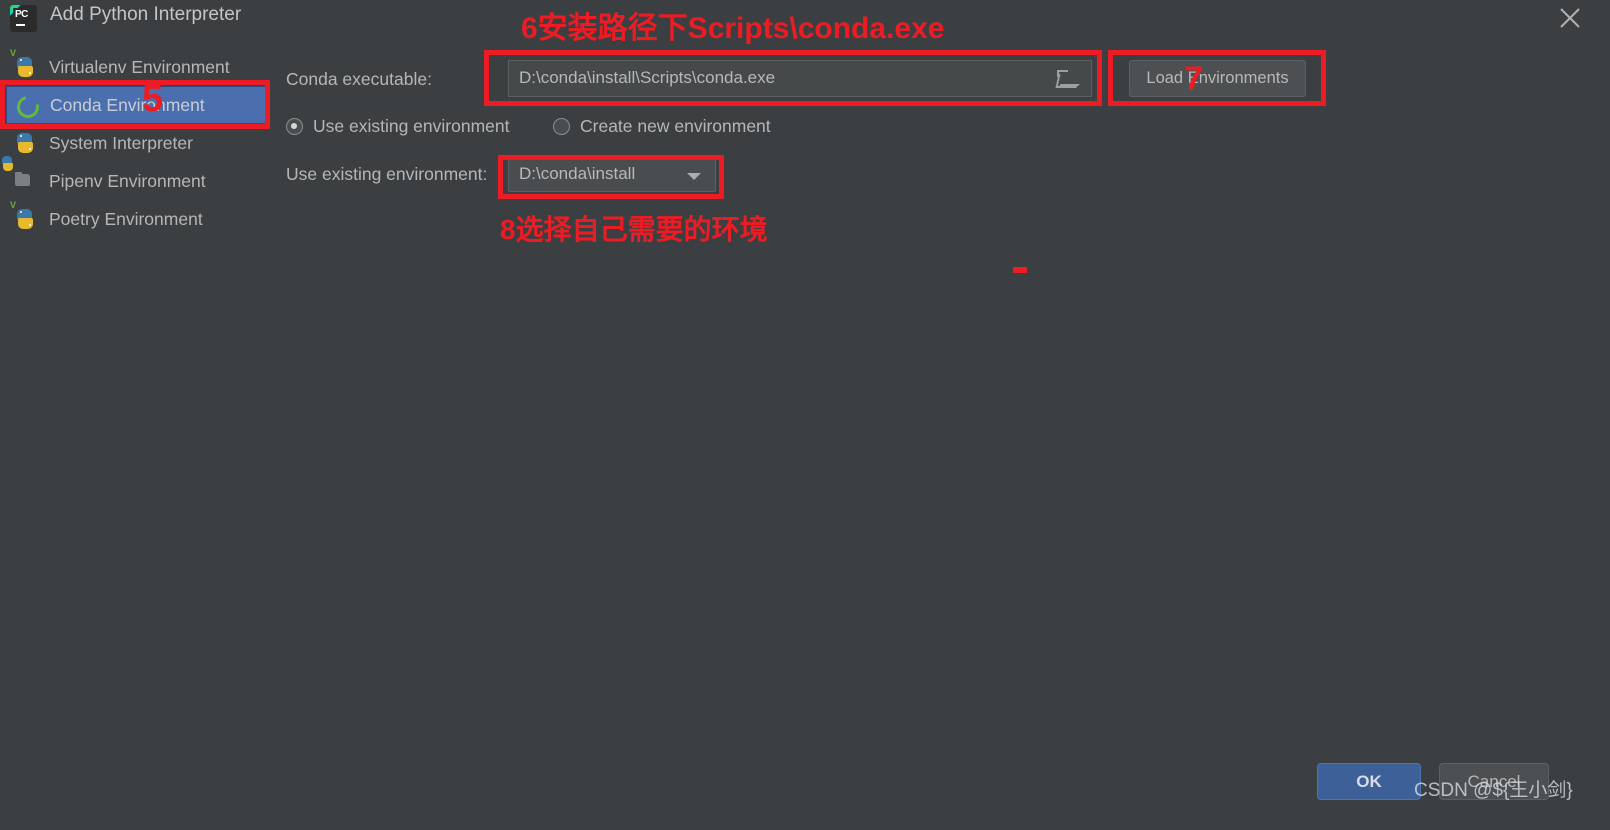 The height and width of the screenshot is (830, 1610). I want to click on existing-environment-dropdown: D:\conda\install, so click(612, 174).